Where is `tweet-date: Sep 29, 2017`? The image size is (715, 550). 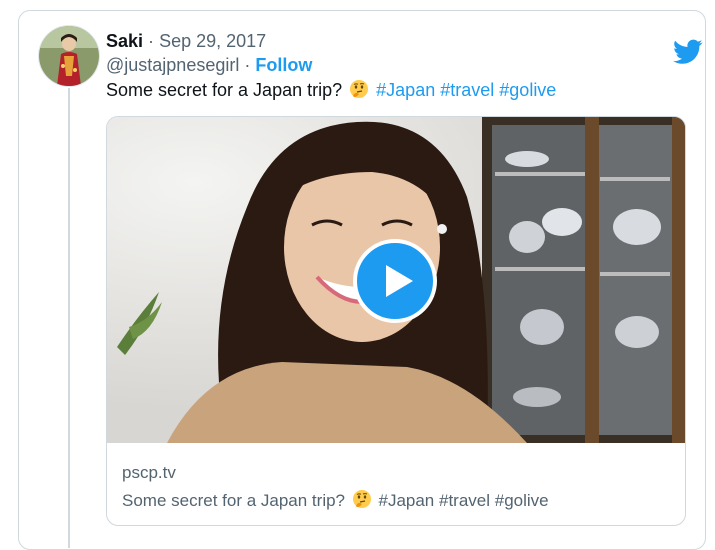
tweet-date: Sep 29, 2017 is located at coordinates (212, 41).